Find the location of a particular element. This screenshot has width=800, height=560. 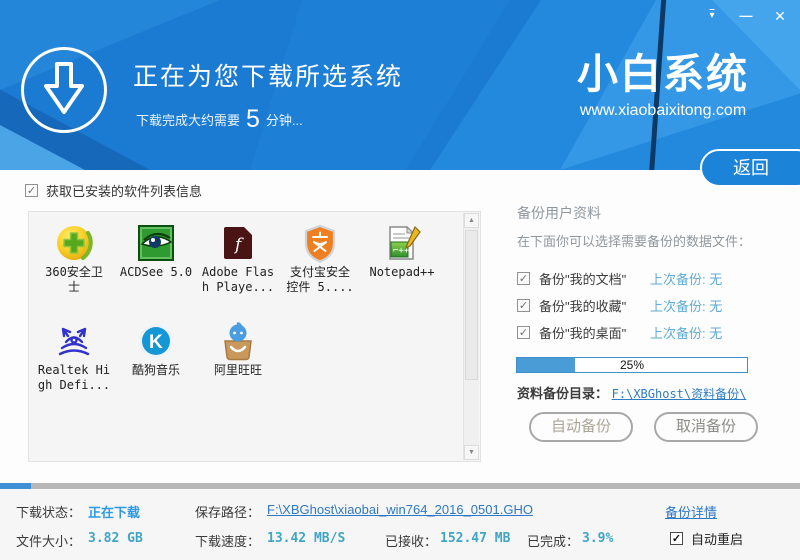

software-item-notepad: ⌐++ Notepad++ is located at coordinates (402, 268).